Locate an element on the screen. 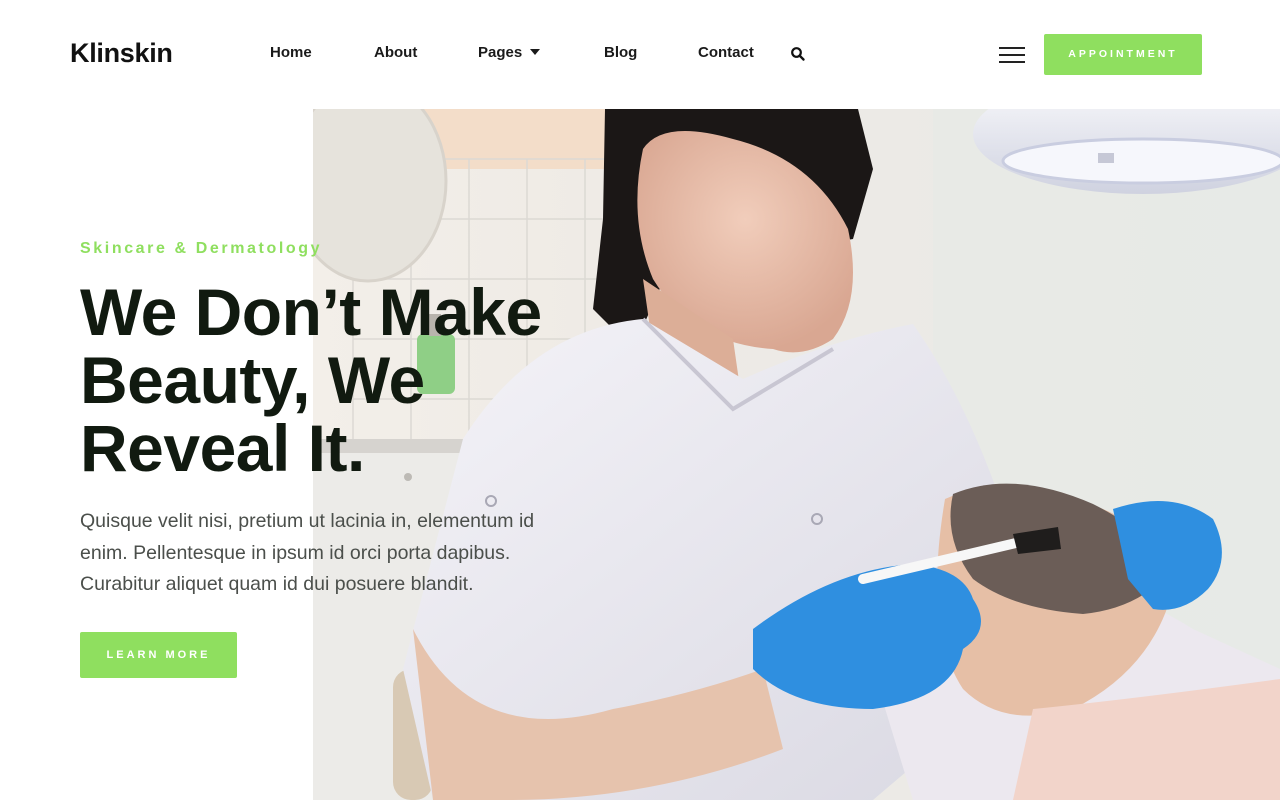  hero-headline-line: Reveal It. is located at coordinates (222, 448).